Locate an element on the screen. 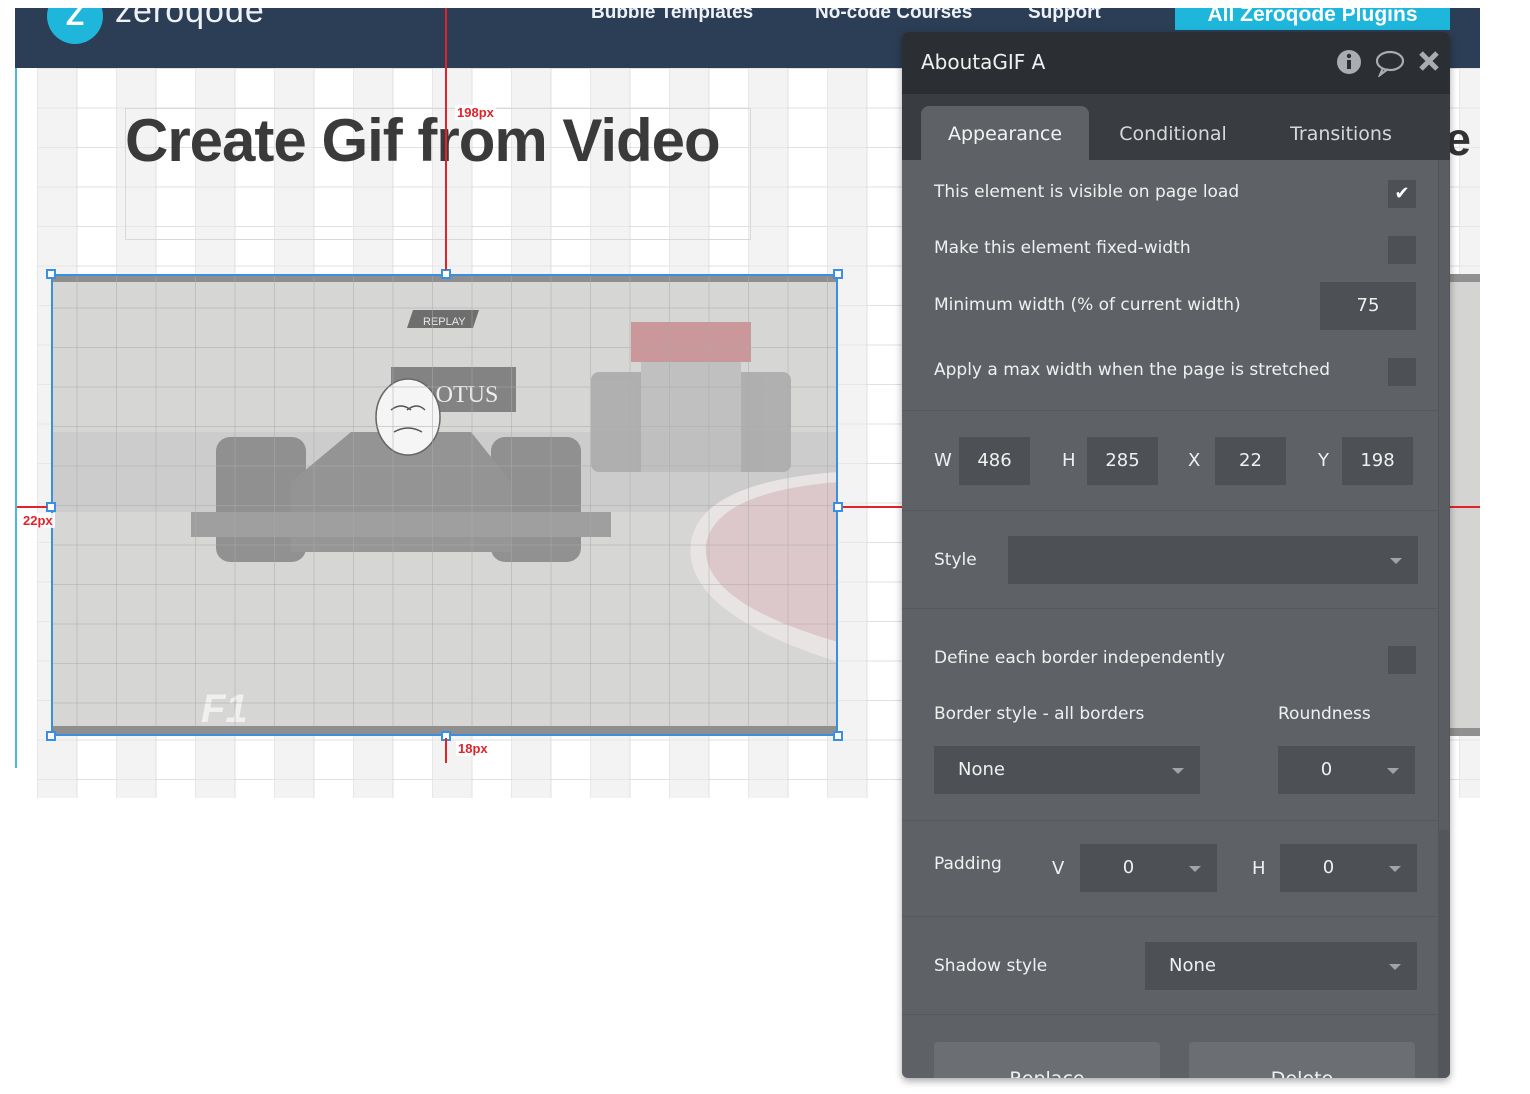  fixed-width-checkbox is located at coordinates (1402, 250).